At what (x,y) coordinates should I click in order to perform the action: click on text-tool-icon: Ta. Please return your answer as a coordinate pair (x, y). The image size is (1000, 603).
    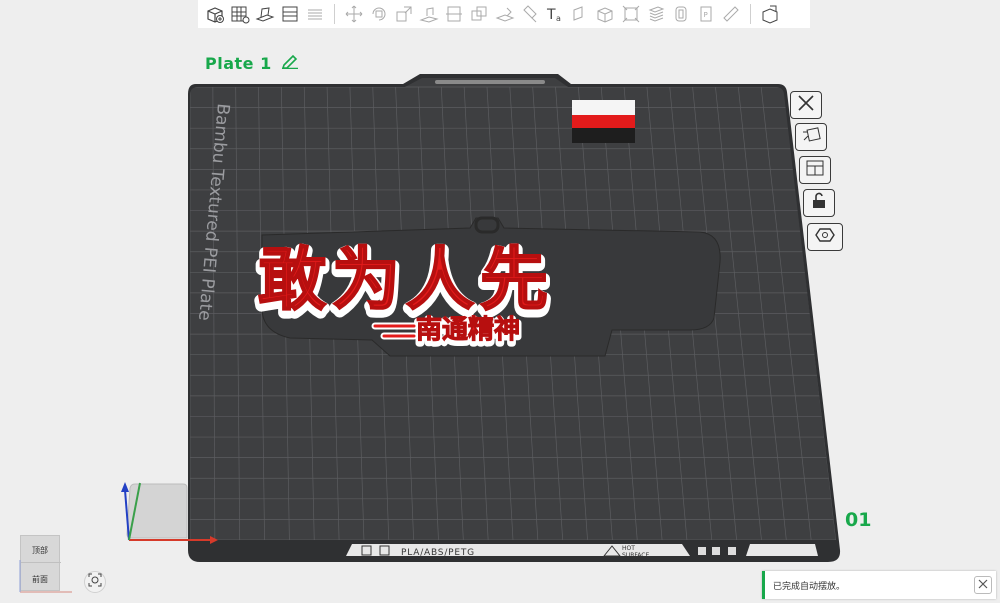
    Looking at the image, I should click on (555, 14).